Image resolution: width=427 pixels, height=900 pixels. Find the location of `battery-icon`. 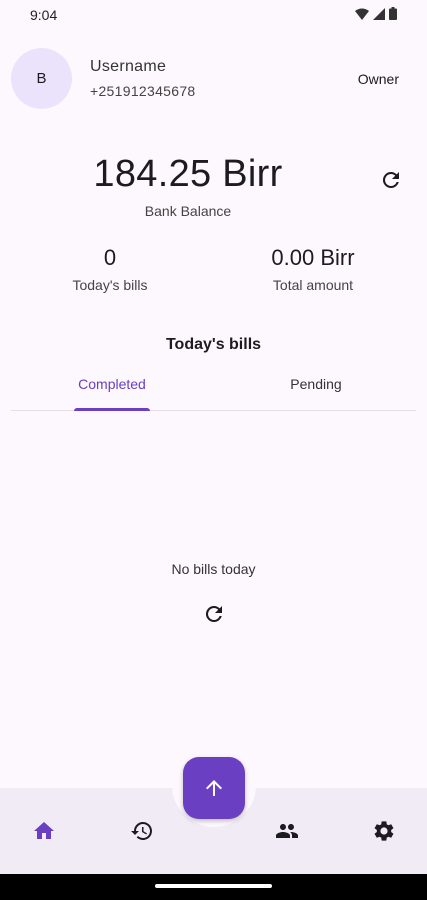

battery-icon is located at coordinates (393, 13).